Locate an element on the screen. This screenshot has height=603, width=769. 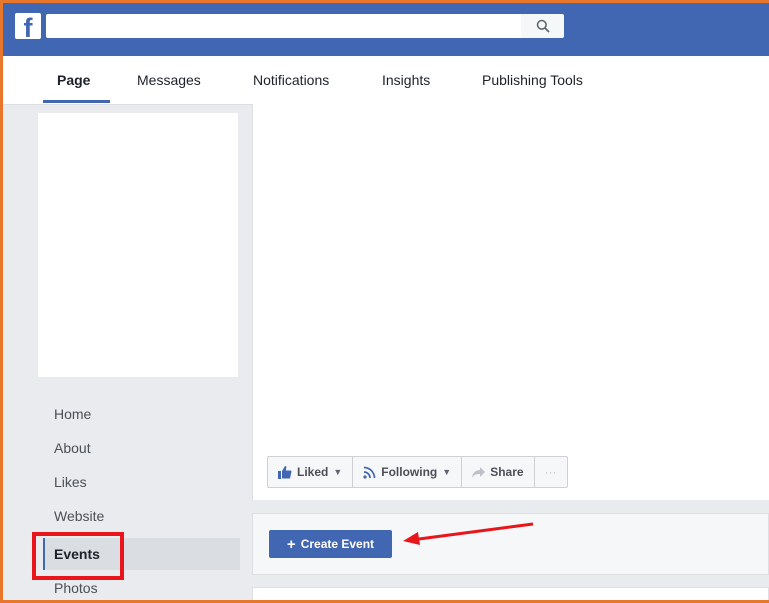
top-bar: f is located at coordinates (386, 29).